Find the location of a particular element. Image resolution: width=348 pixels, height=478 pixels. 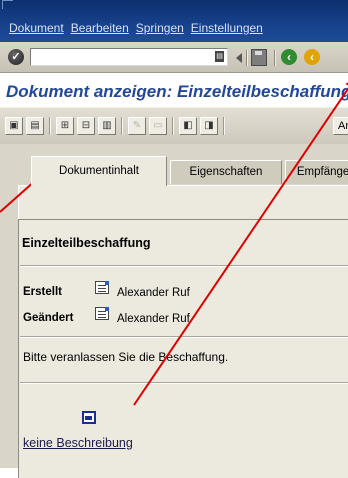

created-label: Erstellt is located at coordinates (42, 292).